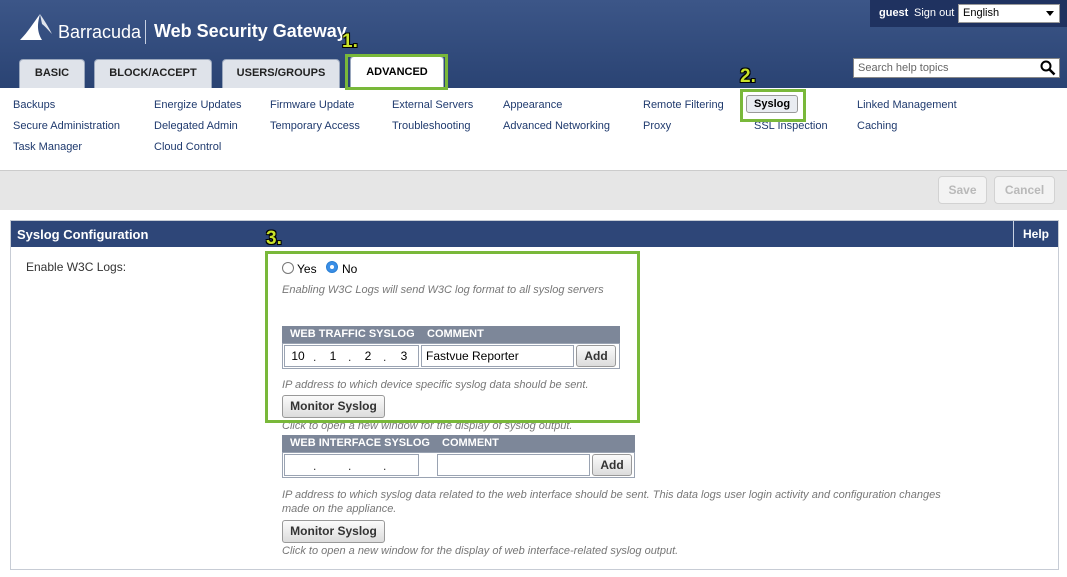 The image size is (1067, 577). What do you see at coordinates (470, 443) in the screenshot?
I see `interface-comment-column: COMMENT` at bounding box center [470, 443].